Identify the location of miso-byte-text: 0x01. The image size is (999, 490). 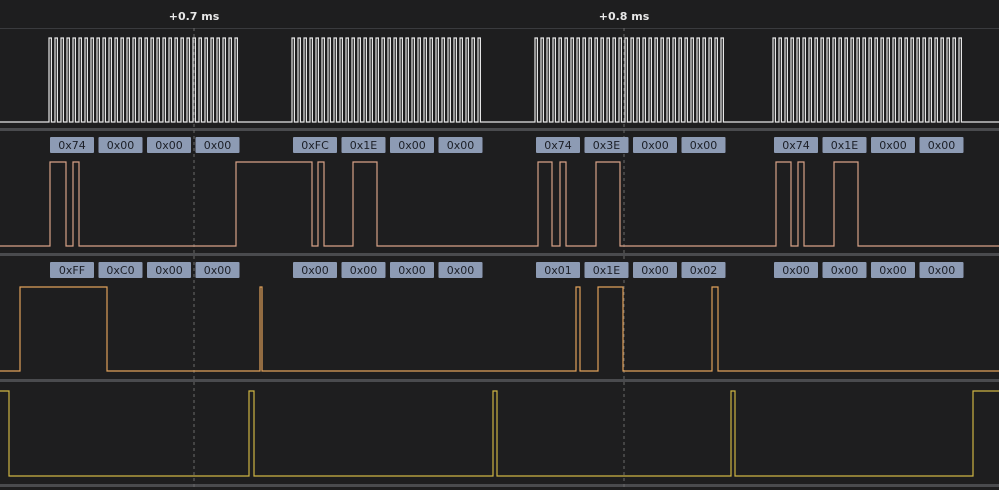
(558, 270).